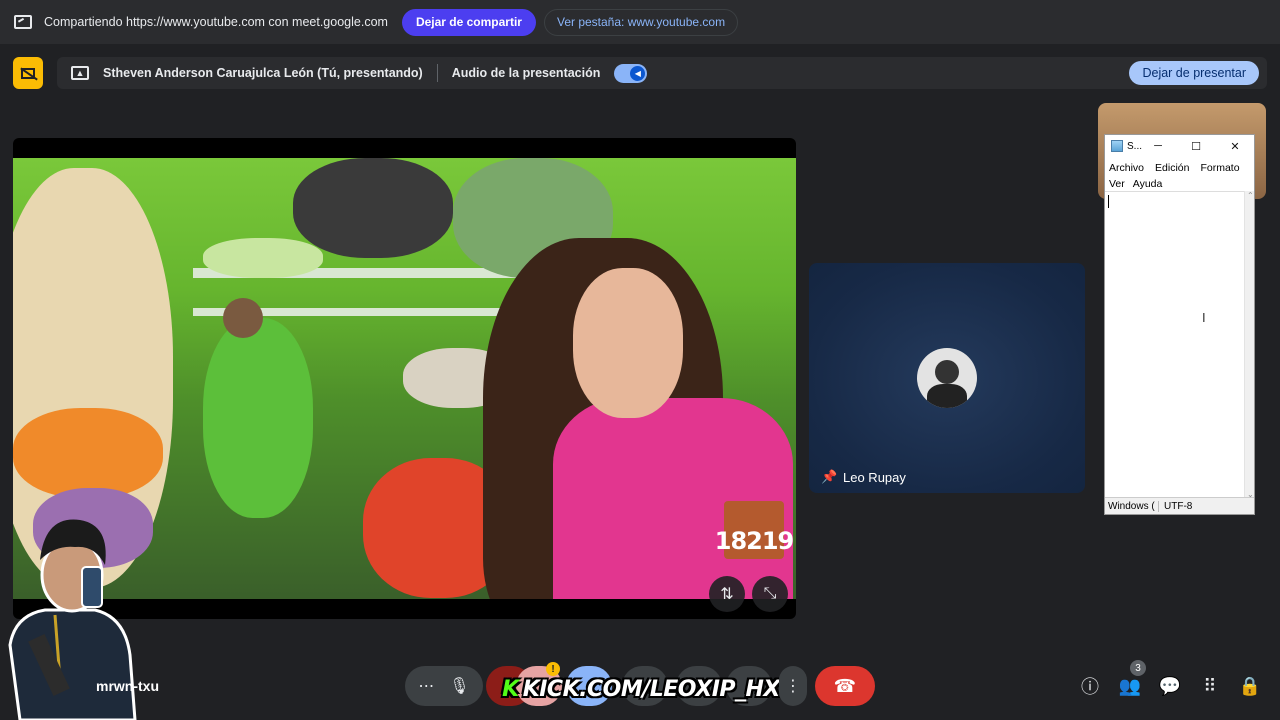 The height and width of the screenshot is (720, 1280). I want to click on people-count-badge: 3, so click(1138, 668).